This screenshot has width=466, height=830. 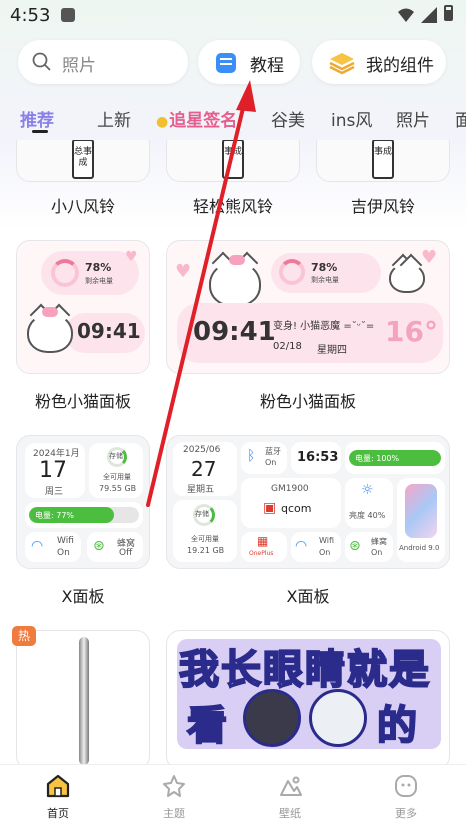 What do you see at coordinates (58, 786) in the screenshot?
I see `home-icon` at bounding box center [58, 786].